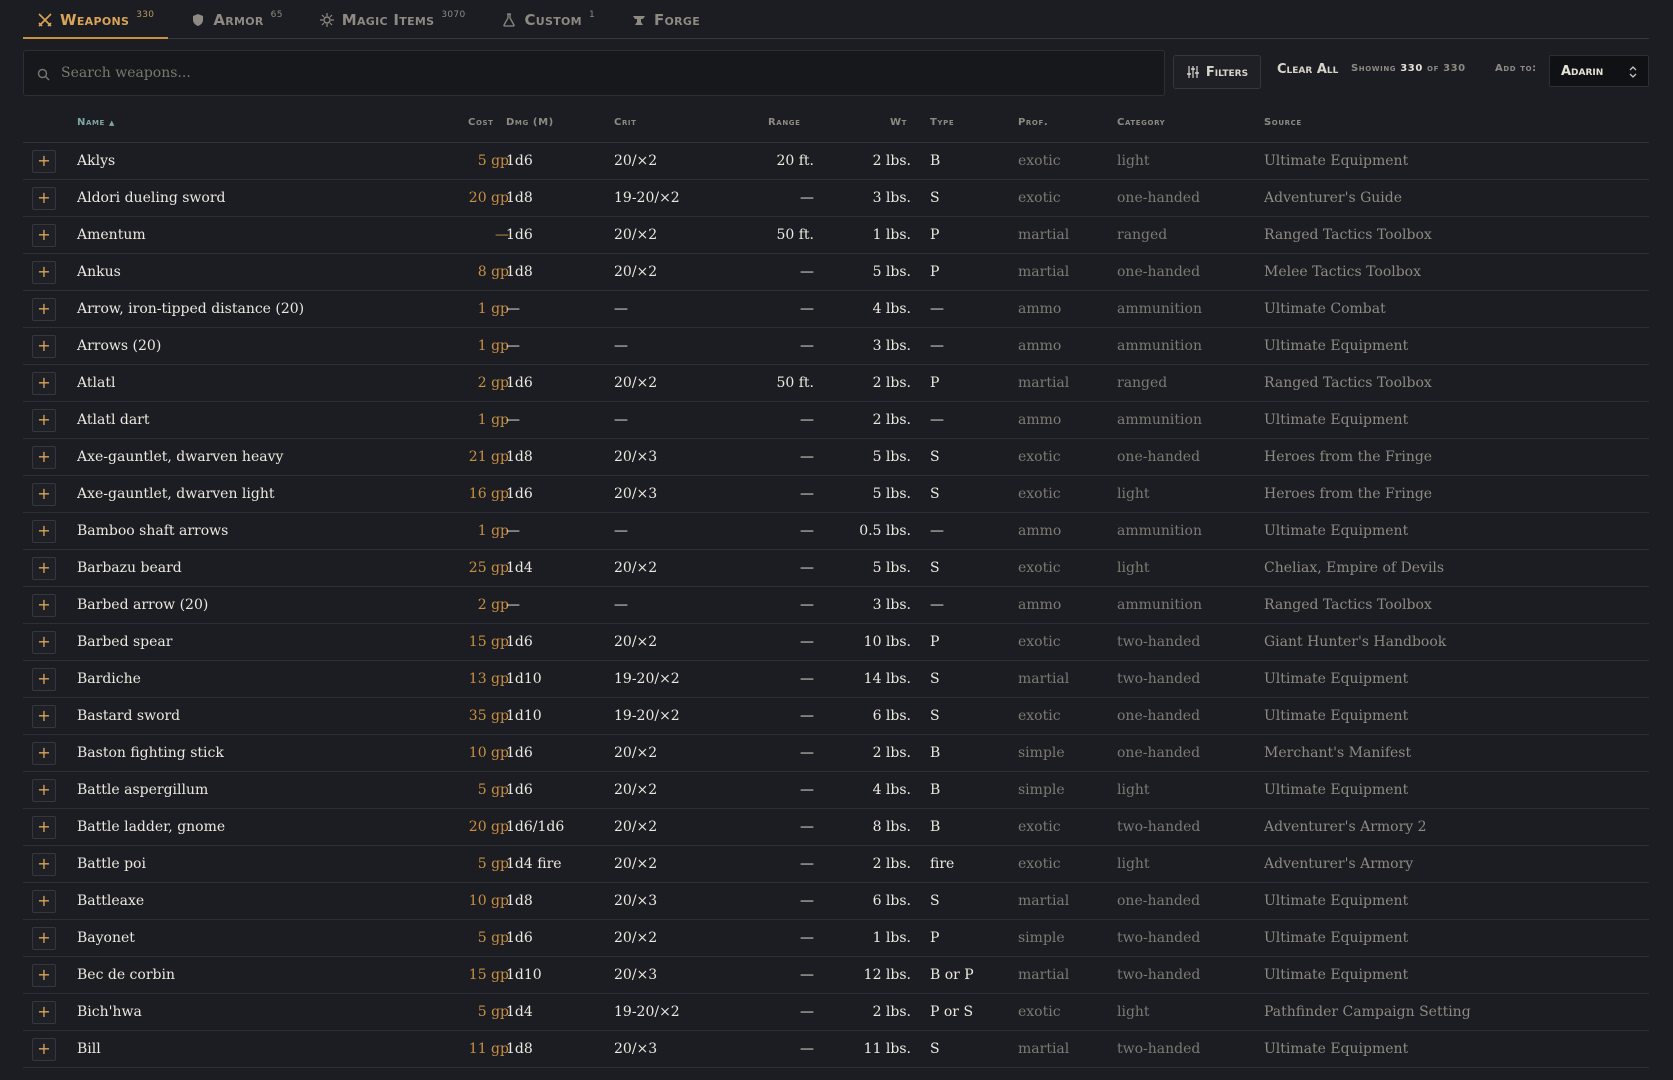 The height and width of the screenshot is (1080, 1673). I want to click on weapon-source: Giant Hunter's Handbook, so click(1355, 642).